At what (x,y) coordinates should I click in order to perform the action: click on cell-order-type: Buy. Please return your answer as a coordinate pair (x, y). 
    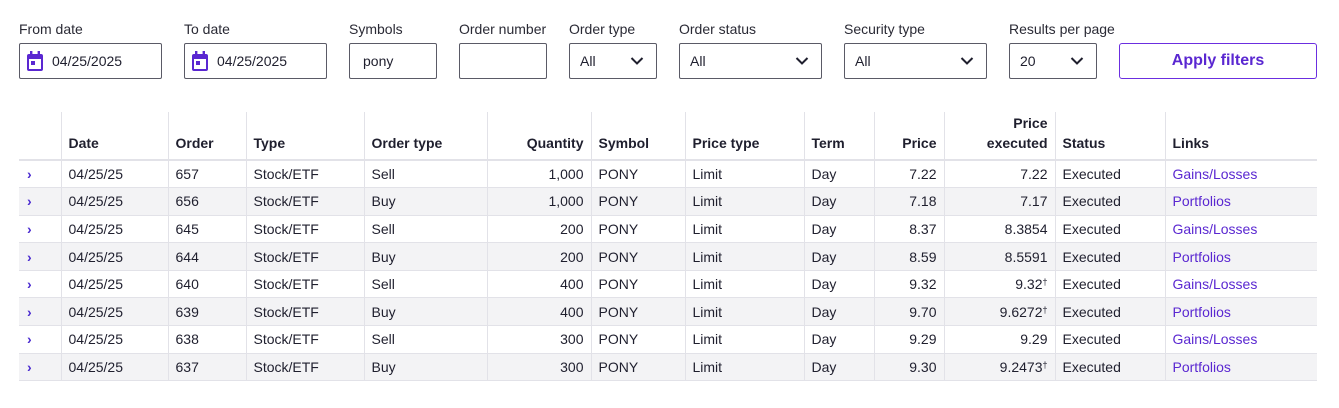
    Looking at the image, I should click on (425, 201).